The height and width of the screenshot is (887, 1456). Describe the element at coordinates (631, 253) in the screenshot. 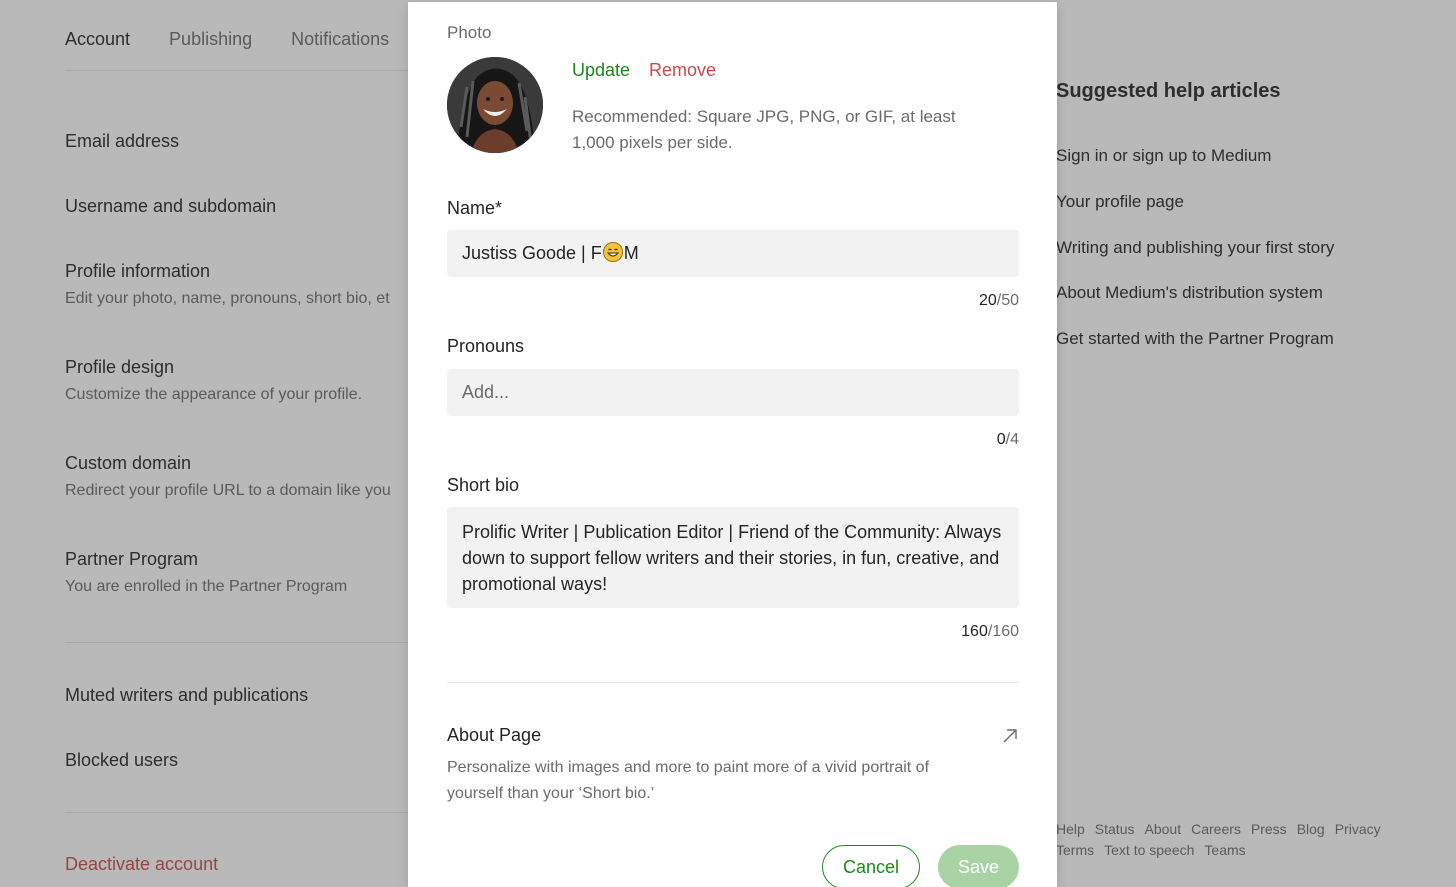

I see `name-value-suffix: M` at that location.